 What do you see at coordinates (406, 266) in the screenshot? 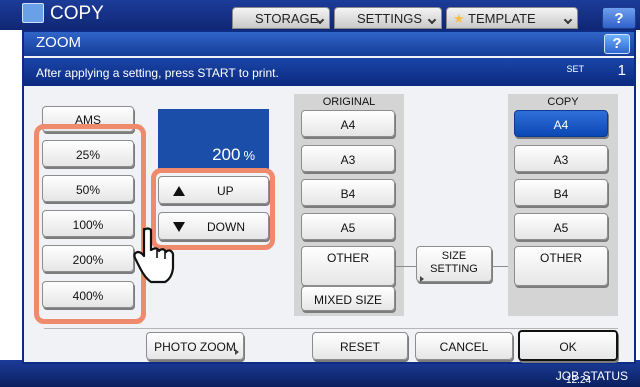
I see `connector-line` at bounding box center [406, 266].